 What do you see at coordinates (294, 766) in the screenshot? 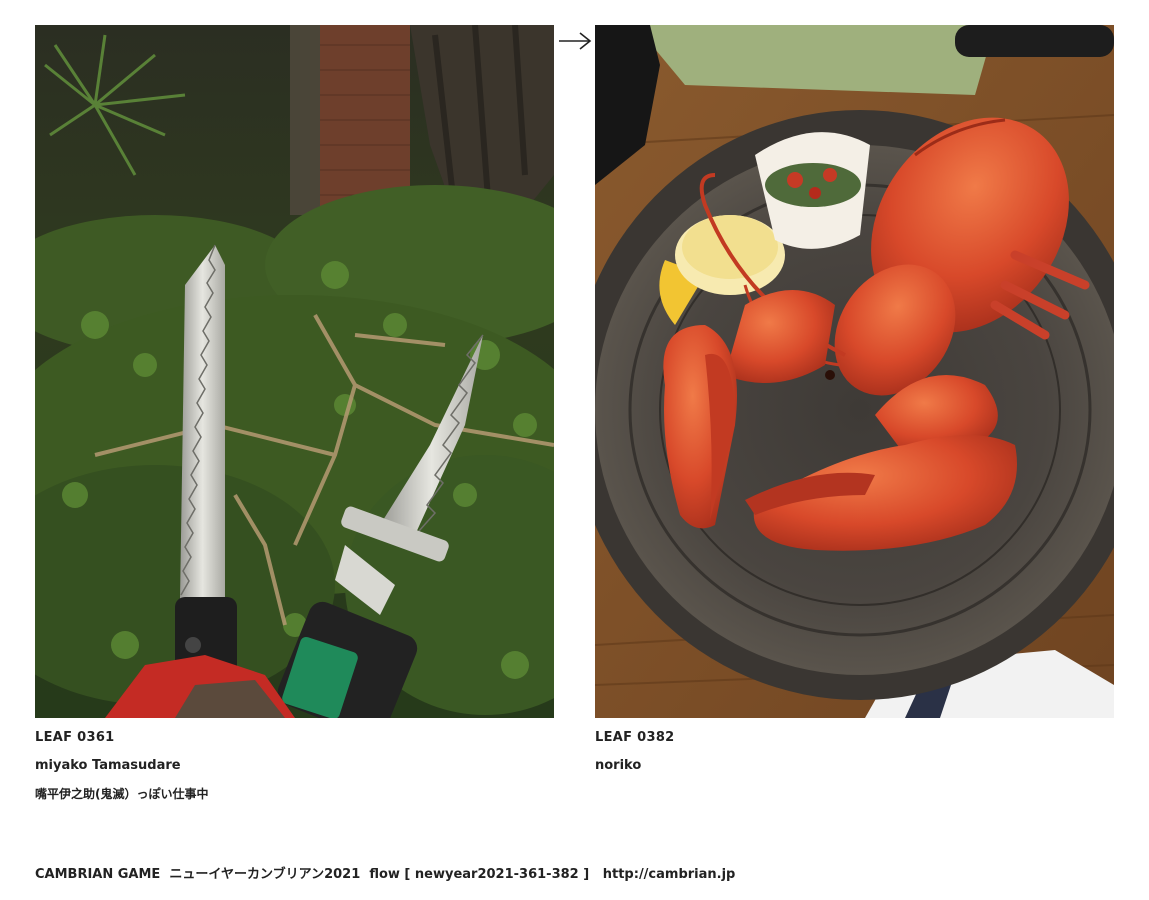
I see `leaf-author-name: miyako Tamasudare` at bounding box center [294, 766].